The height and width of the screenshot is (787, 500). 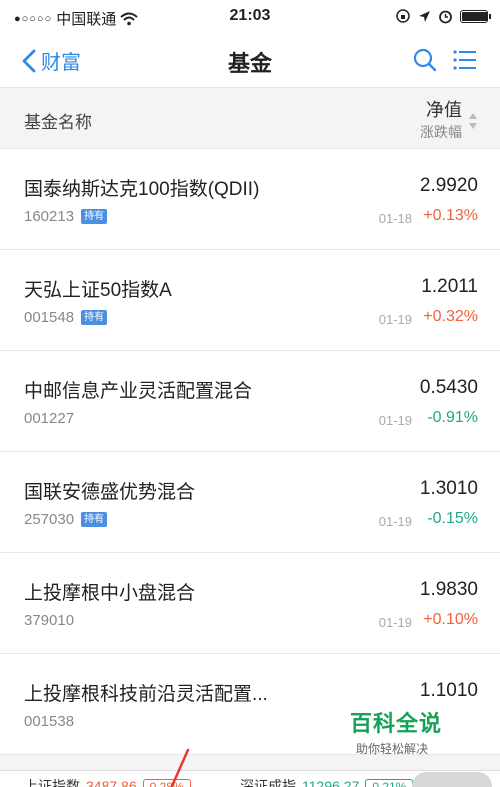 I want to click on index-item: 深证成指 11296.27 0.21%, so click(x=327, y=781).